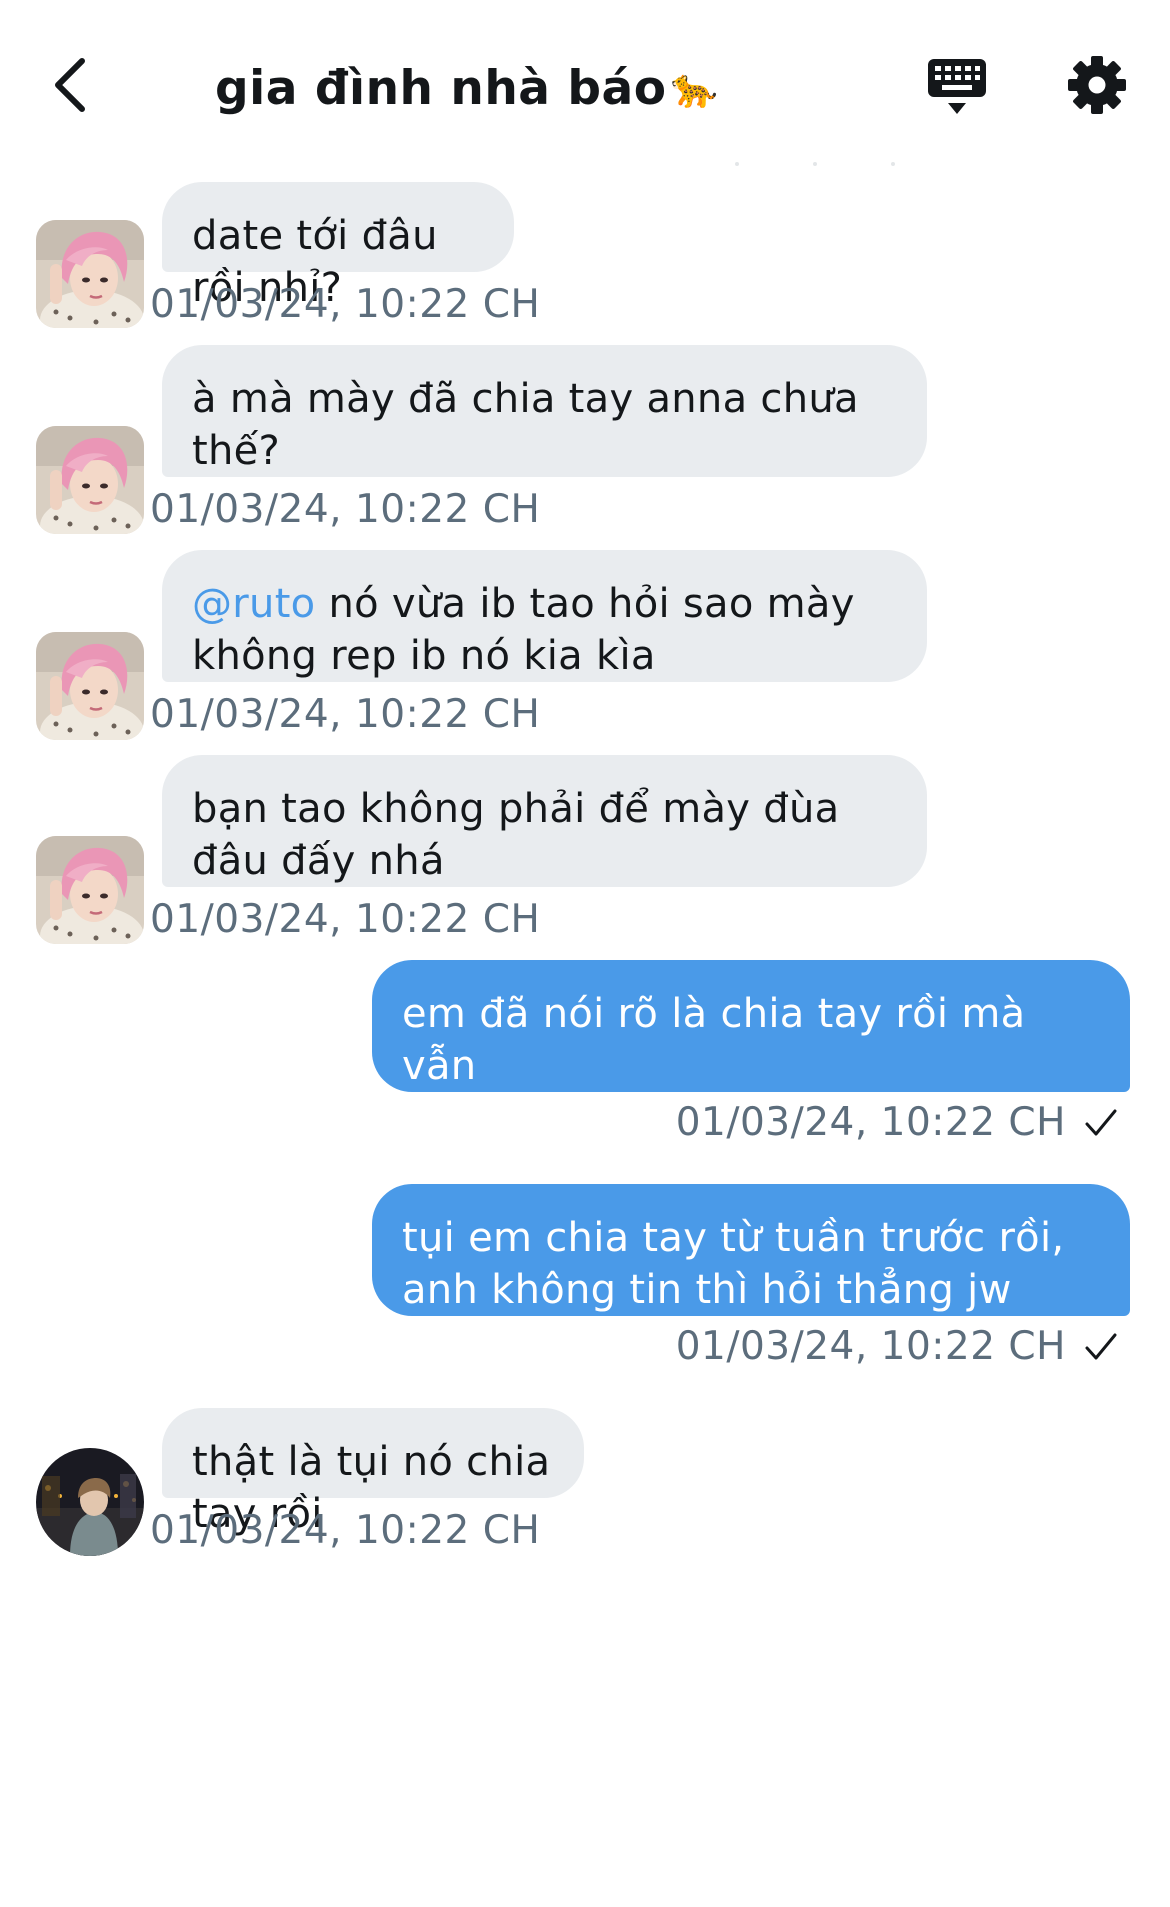  Describe the element at coordinates (525, 399) in the screenshot. I see `message-text-line: à mà mày đã chia tay anna chưa` at that location.